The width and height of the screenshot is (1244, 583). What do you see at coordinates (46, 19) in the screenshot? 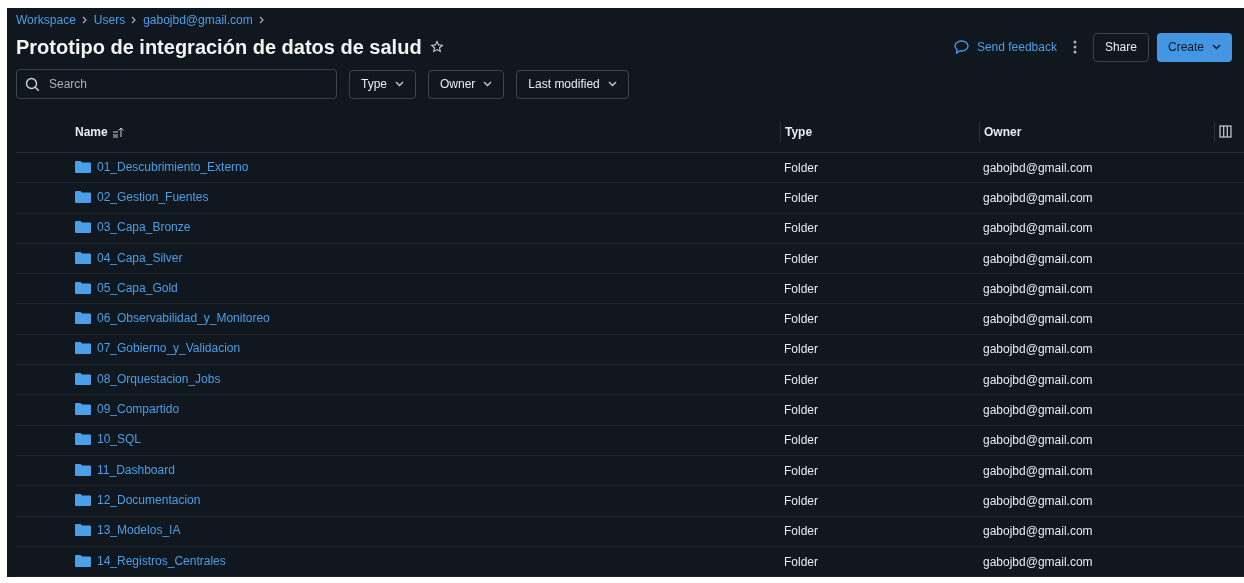
I see `breadcrumb-link: Workspace` at bounding box center [46, 19].